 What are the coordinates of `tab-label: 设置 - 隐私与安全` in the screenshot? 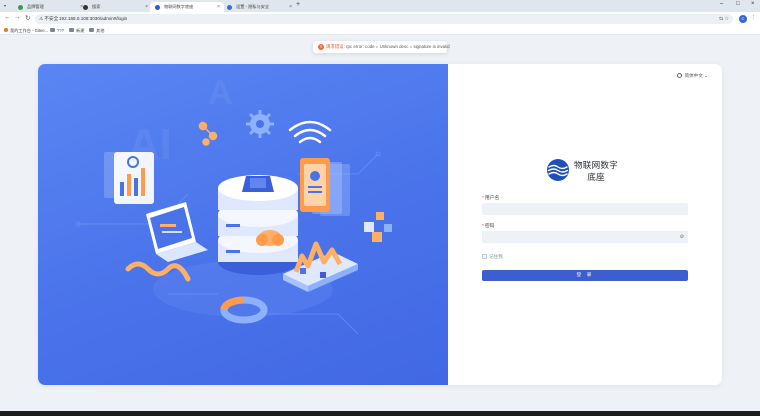 It's located at (253, 6).